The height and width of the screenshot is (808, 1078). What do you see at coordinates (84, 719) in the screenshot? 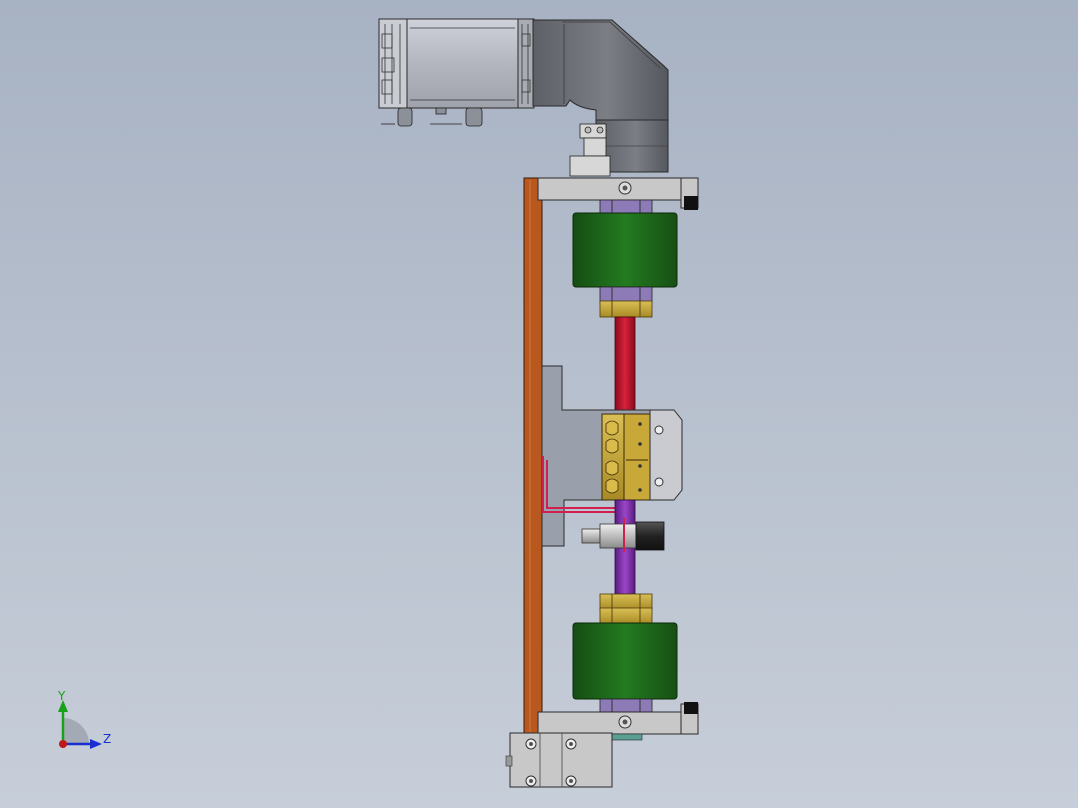
I see `coordinate-triad-icon: Y Z` at bounding box center [84, 719].